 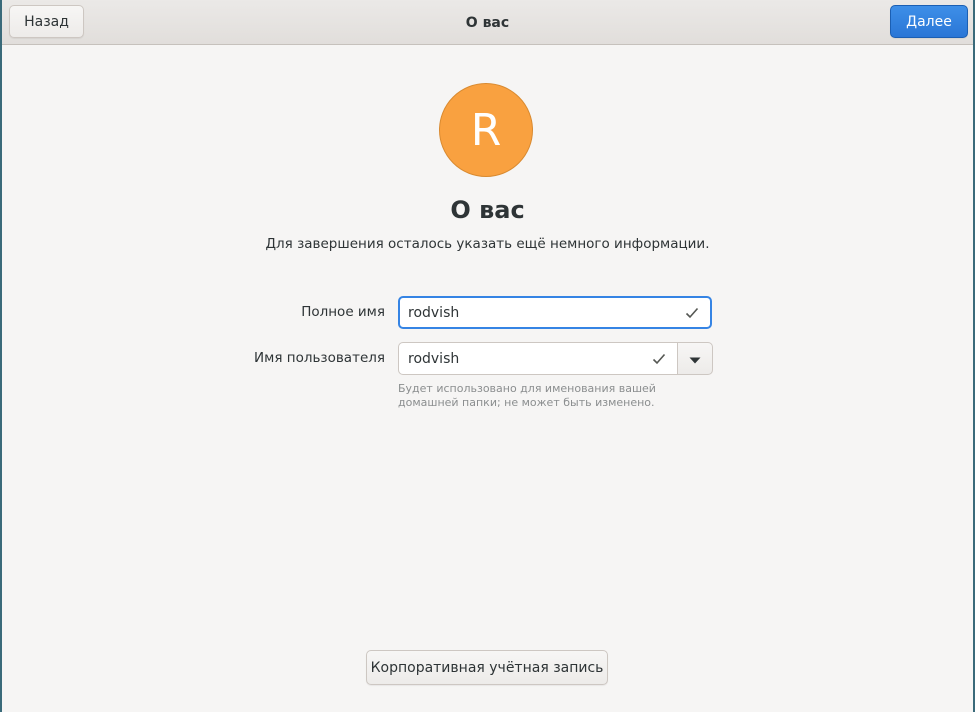 What do you see at coordinates (538, 358) in the screenshot?
I see `username-field: rodvish` at bounding box center [538, 358].